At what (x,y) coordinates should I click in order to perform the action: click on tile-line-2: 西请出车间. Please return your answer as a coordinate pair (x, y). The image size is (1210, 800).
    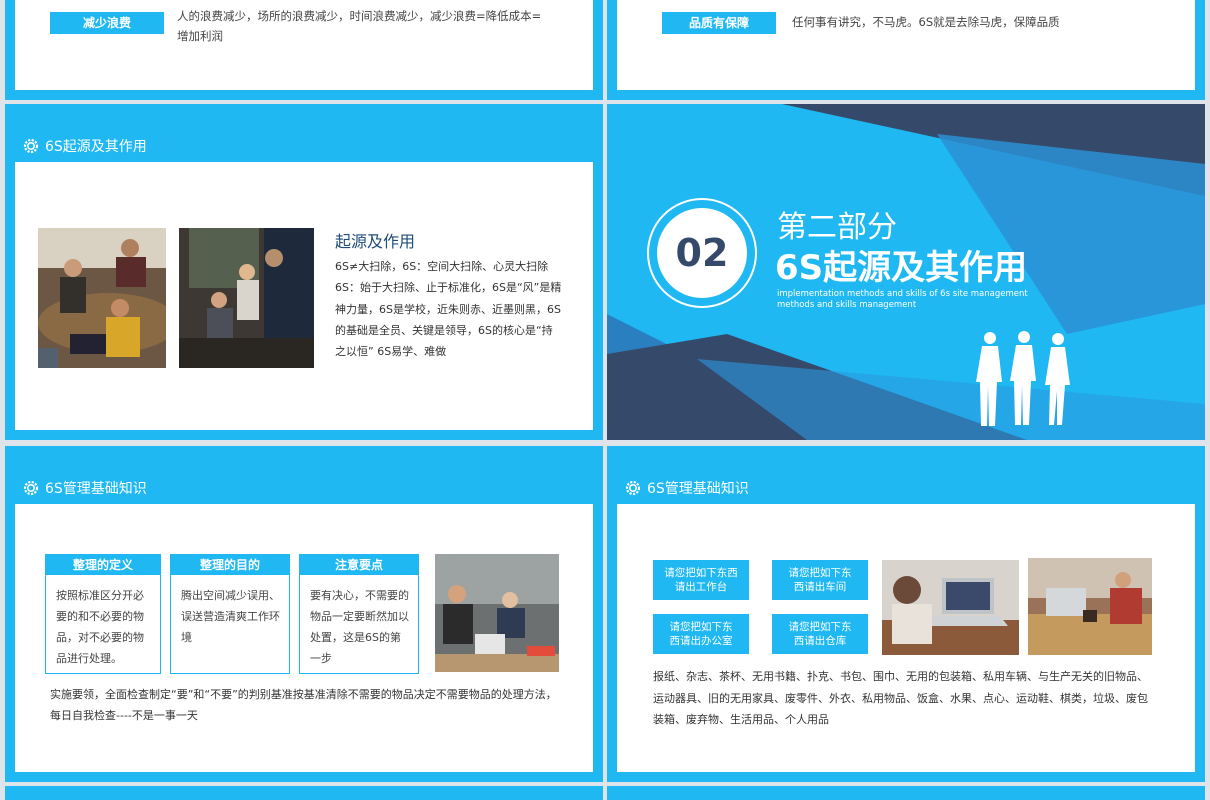
    Looking at the image, I should click on (820, 587).